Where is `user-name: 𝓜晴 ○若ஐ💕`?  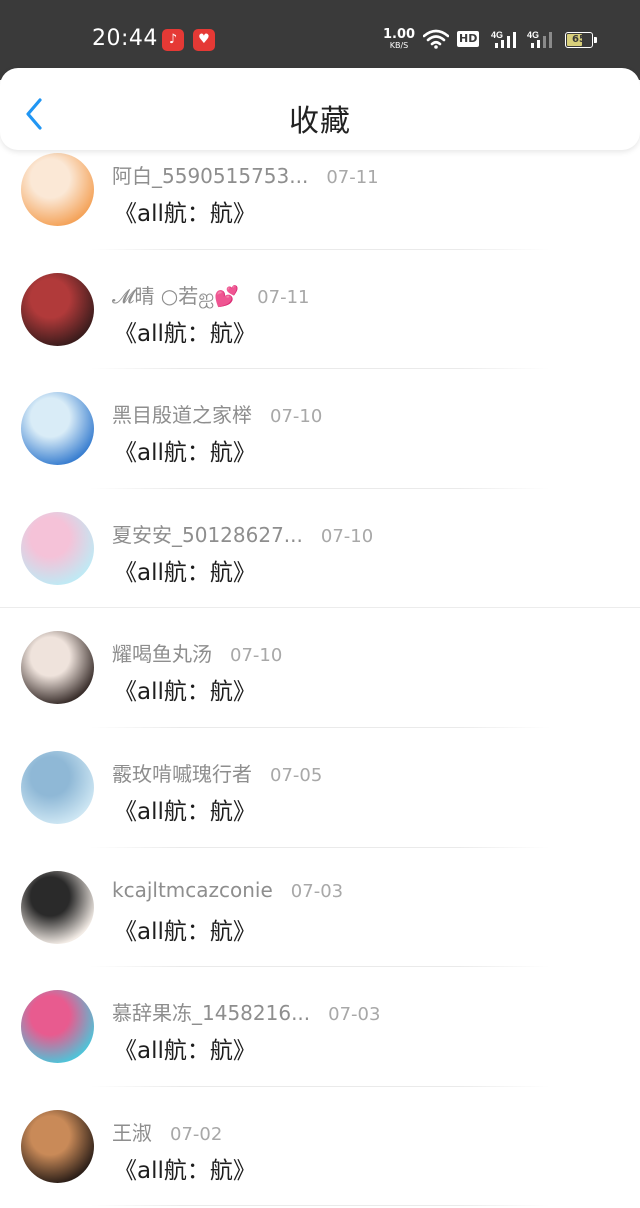
user-name: 𝓜晴 ○若ஐ💕 is located at coordinates (175, 296).